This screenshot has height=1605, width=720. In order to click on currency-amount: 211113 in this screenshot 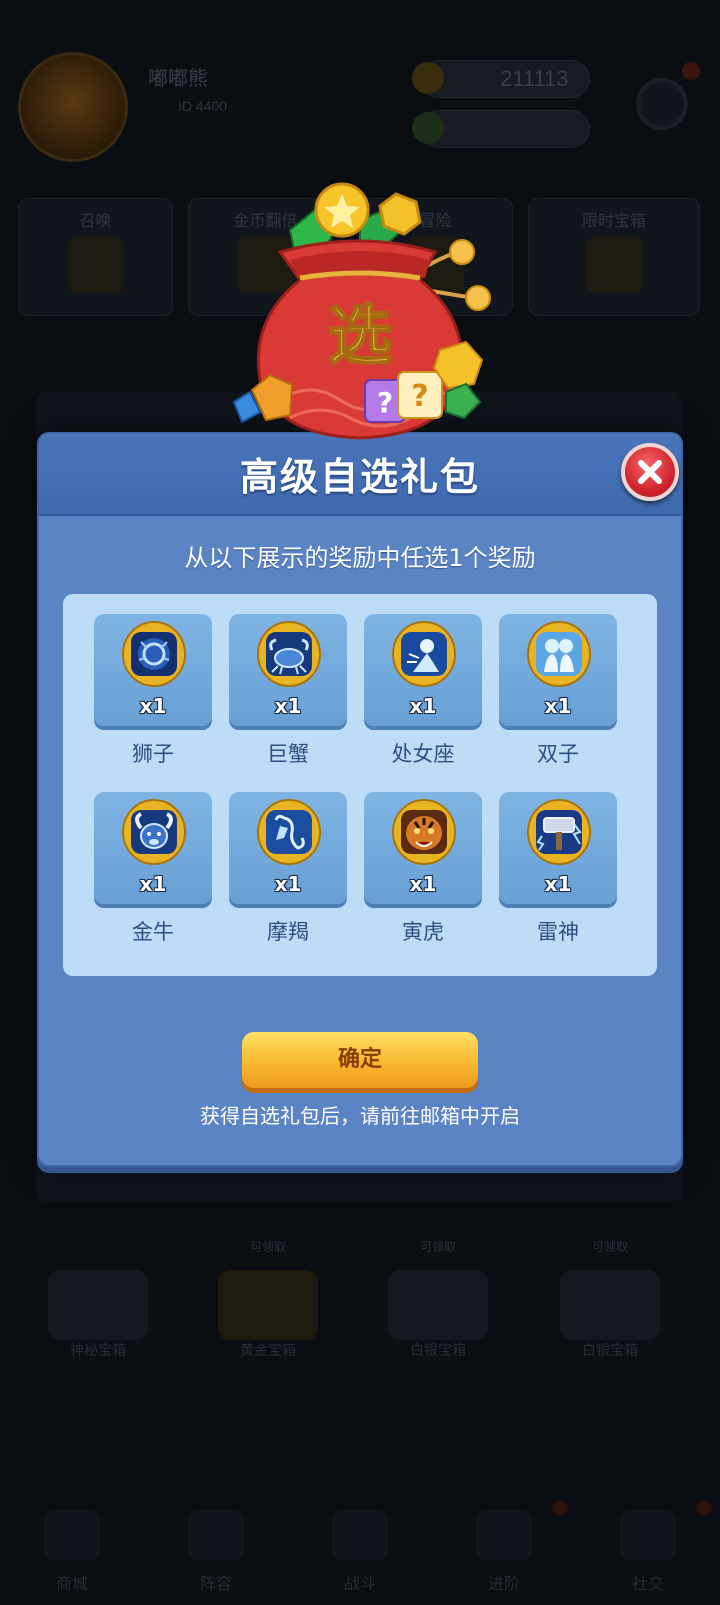, I will do `click(534, 78)`.